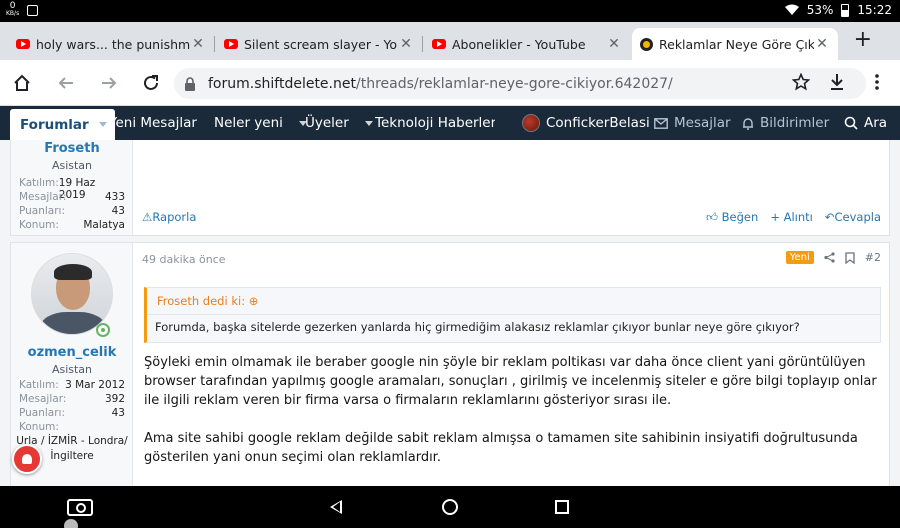  Describe the element at coordinates (837, 84) in the screenshot. I see `download-button` at that location.